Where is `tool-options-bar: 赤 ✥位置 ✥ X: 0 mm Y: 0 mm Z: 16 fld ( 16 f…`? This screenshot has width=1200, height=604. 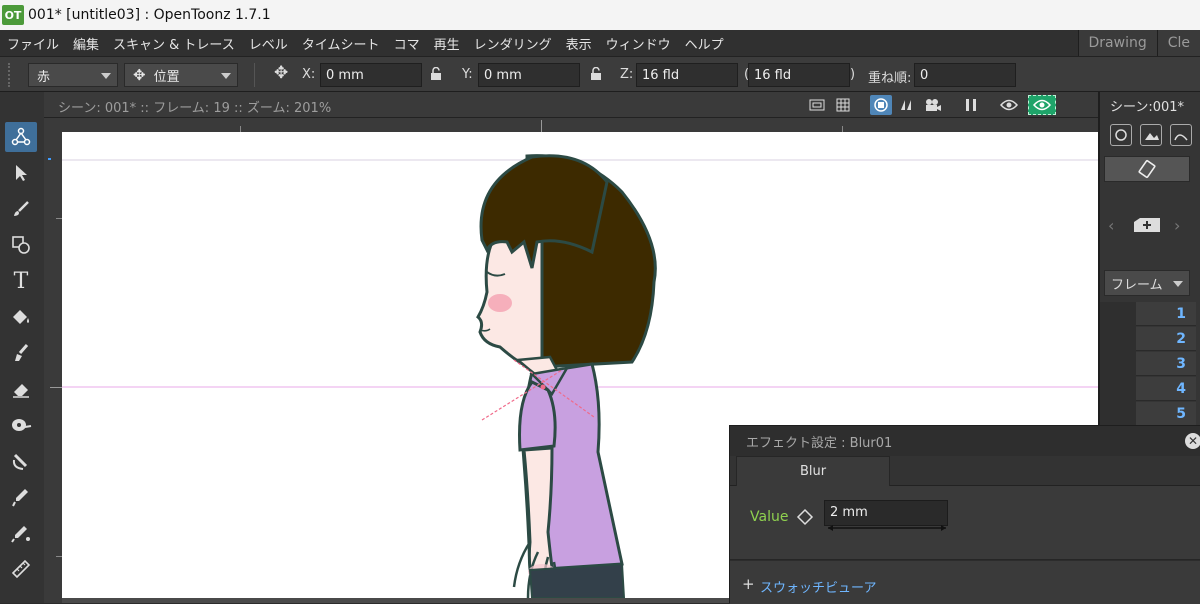
tool-options-bar: 赤 ✥位置 ✥ X: 0 mm Y: 0 mm Z: 16 fld ( 16 f… is located at coordinates (600, 74).